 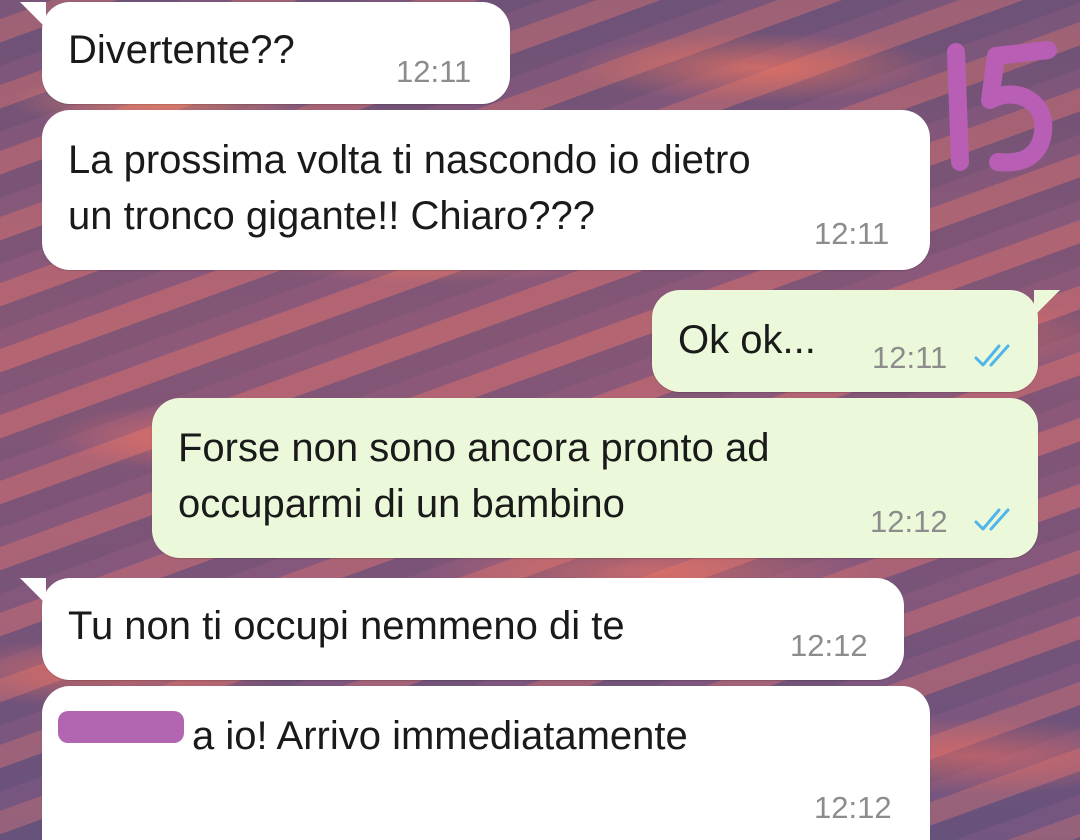 I want to click on message-text: Divertente??, so click(x=181, y=50).